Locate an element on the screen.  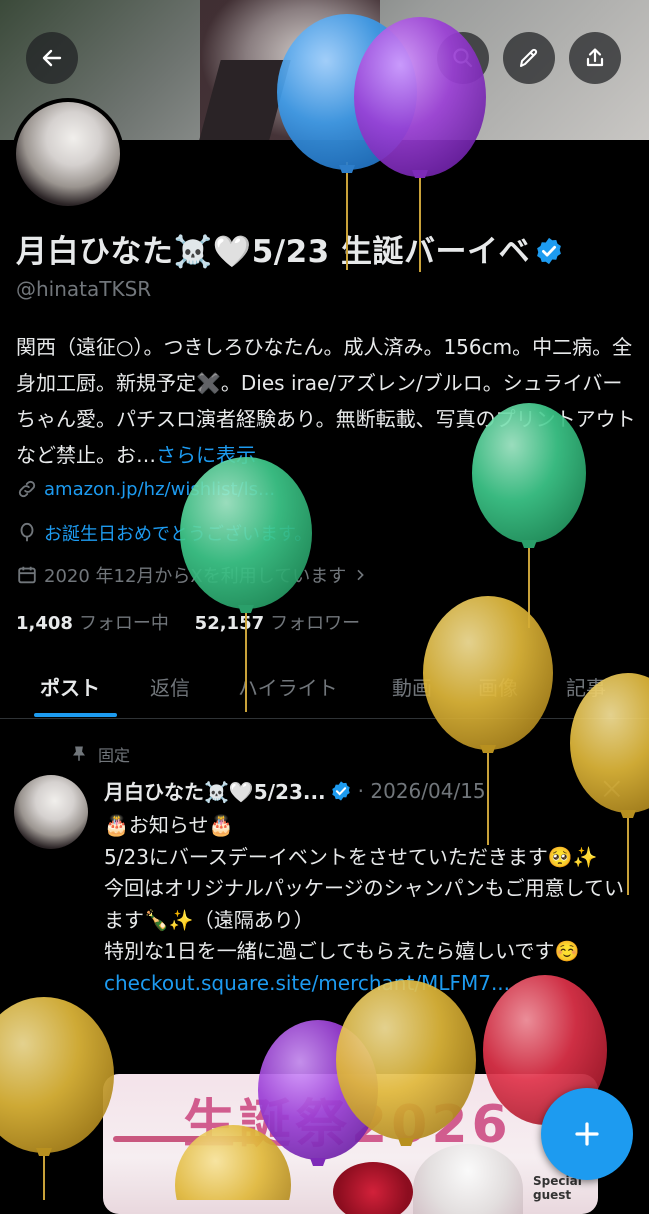
profile-handle: @hinataTKSR is located at coordinates (84, 289).